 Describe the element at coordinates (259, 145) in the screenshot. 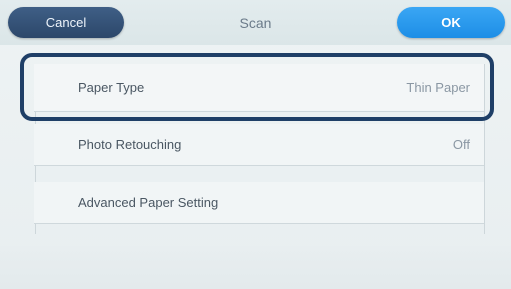

I see `setting-row-photo-retouching: Photo Retouching Off` at that location.